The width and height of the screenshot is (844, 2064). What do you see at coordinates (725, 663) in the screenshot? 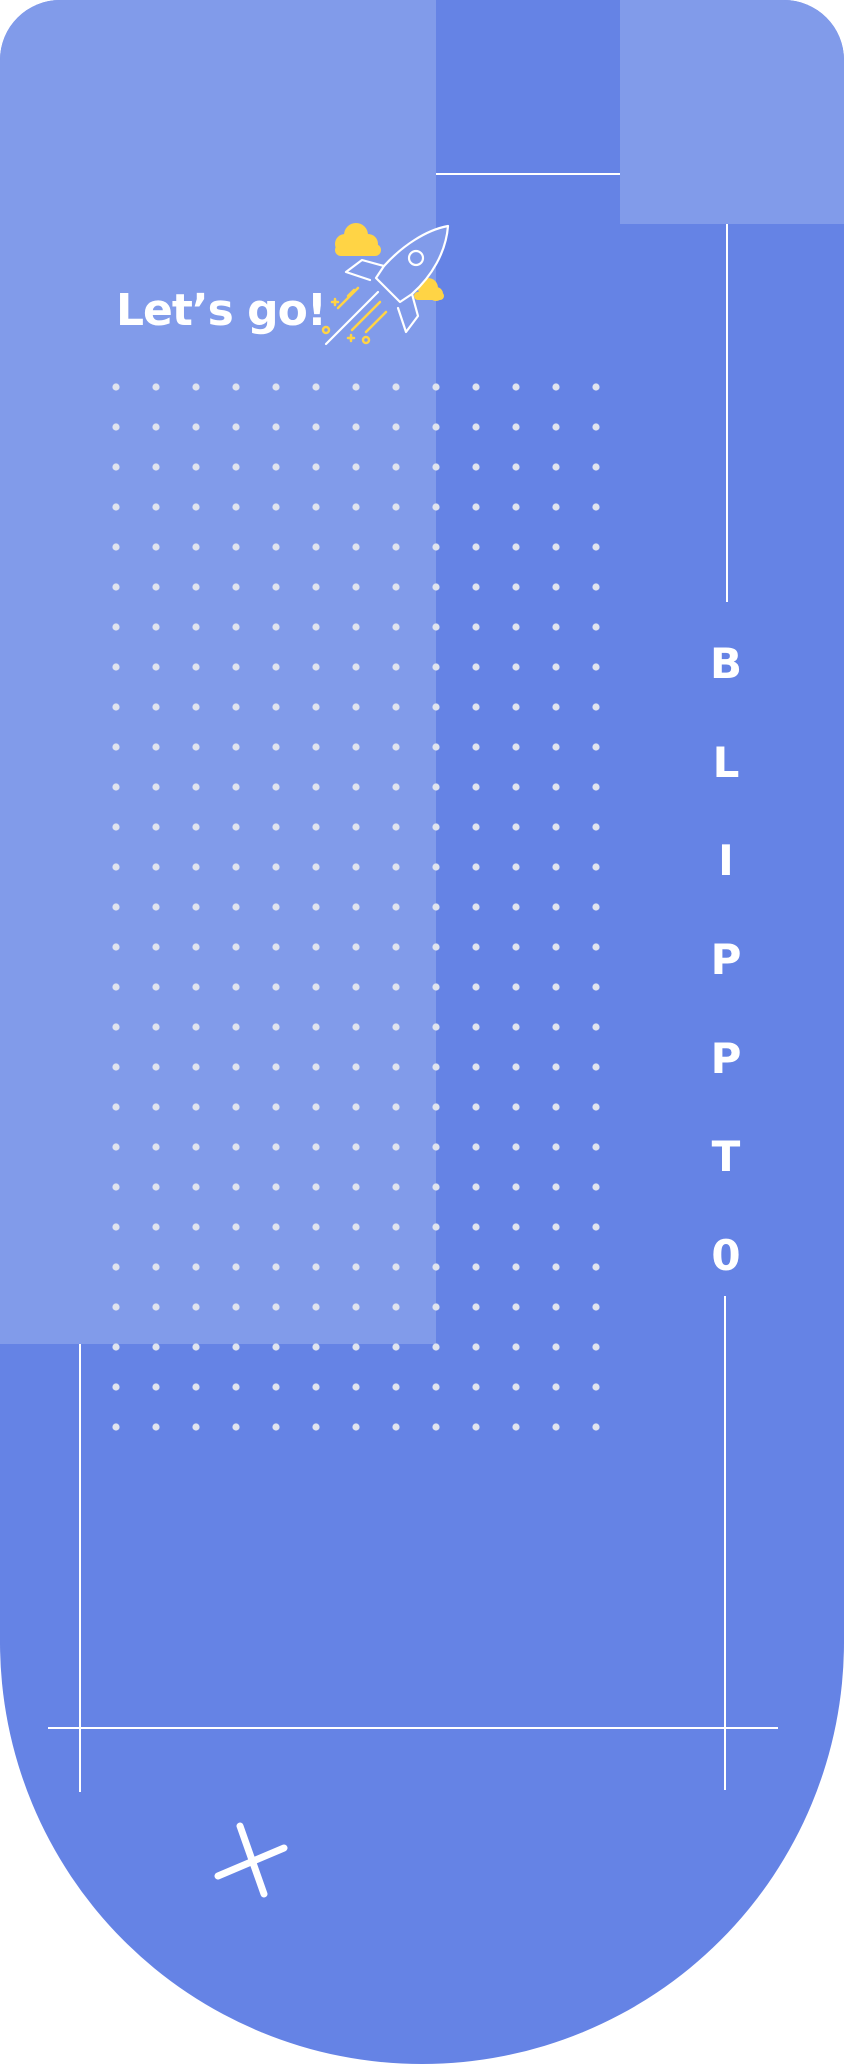
I see `brand-letter: B` at bounding box center [725, 663].